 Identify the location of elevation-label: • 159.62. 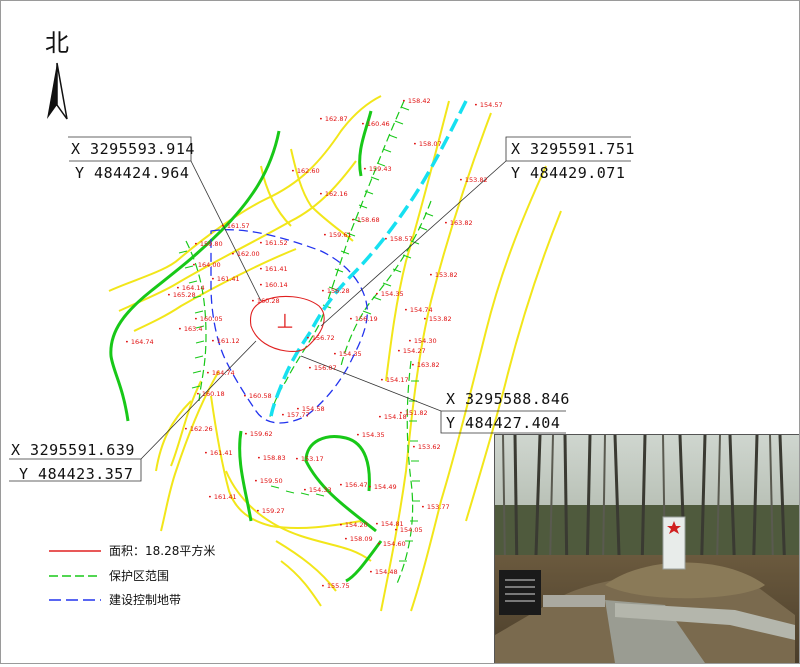
(258, 434).